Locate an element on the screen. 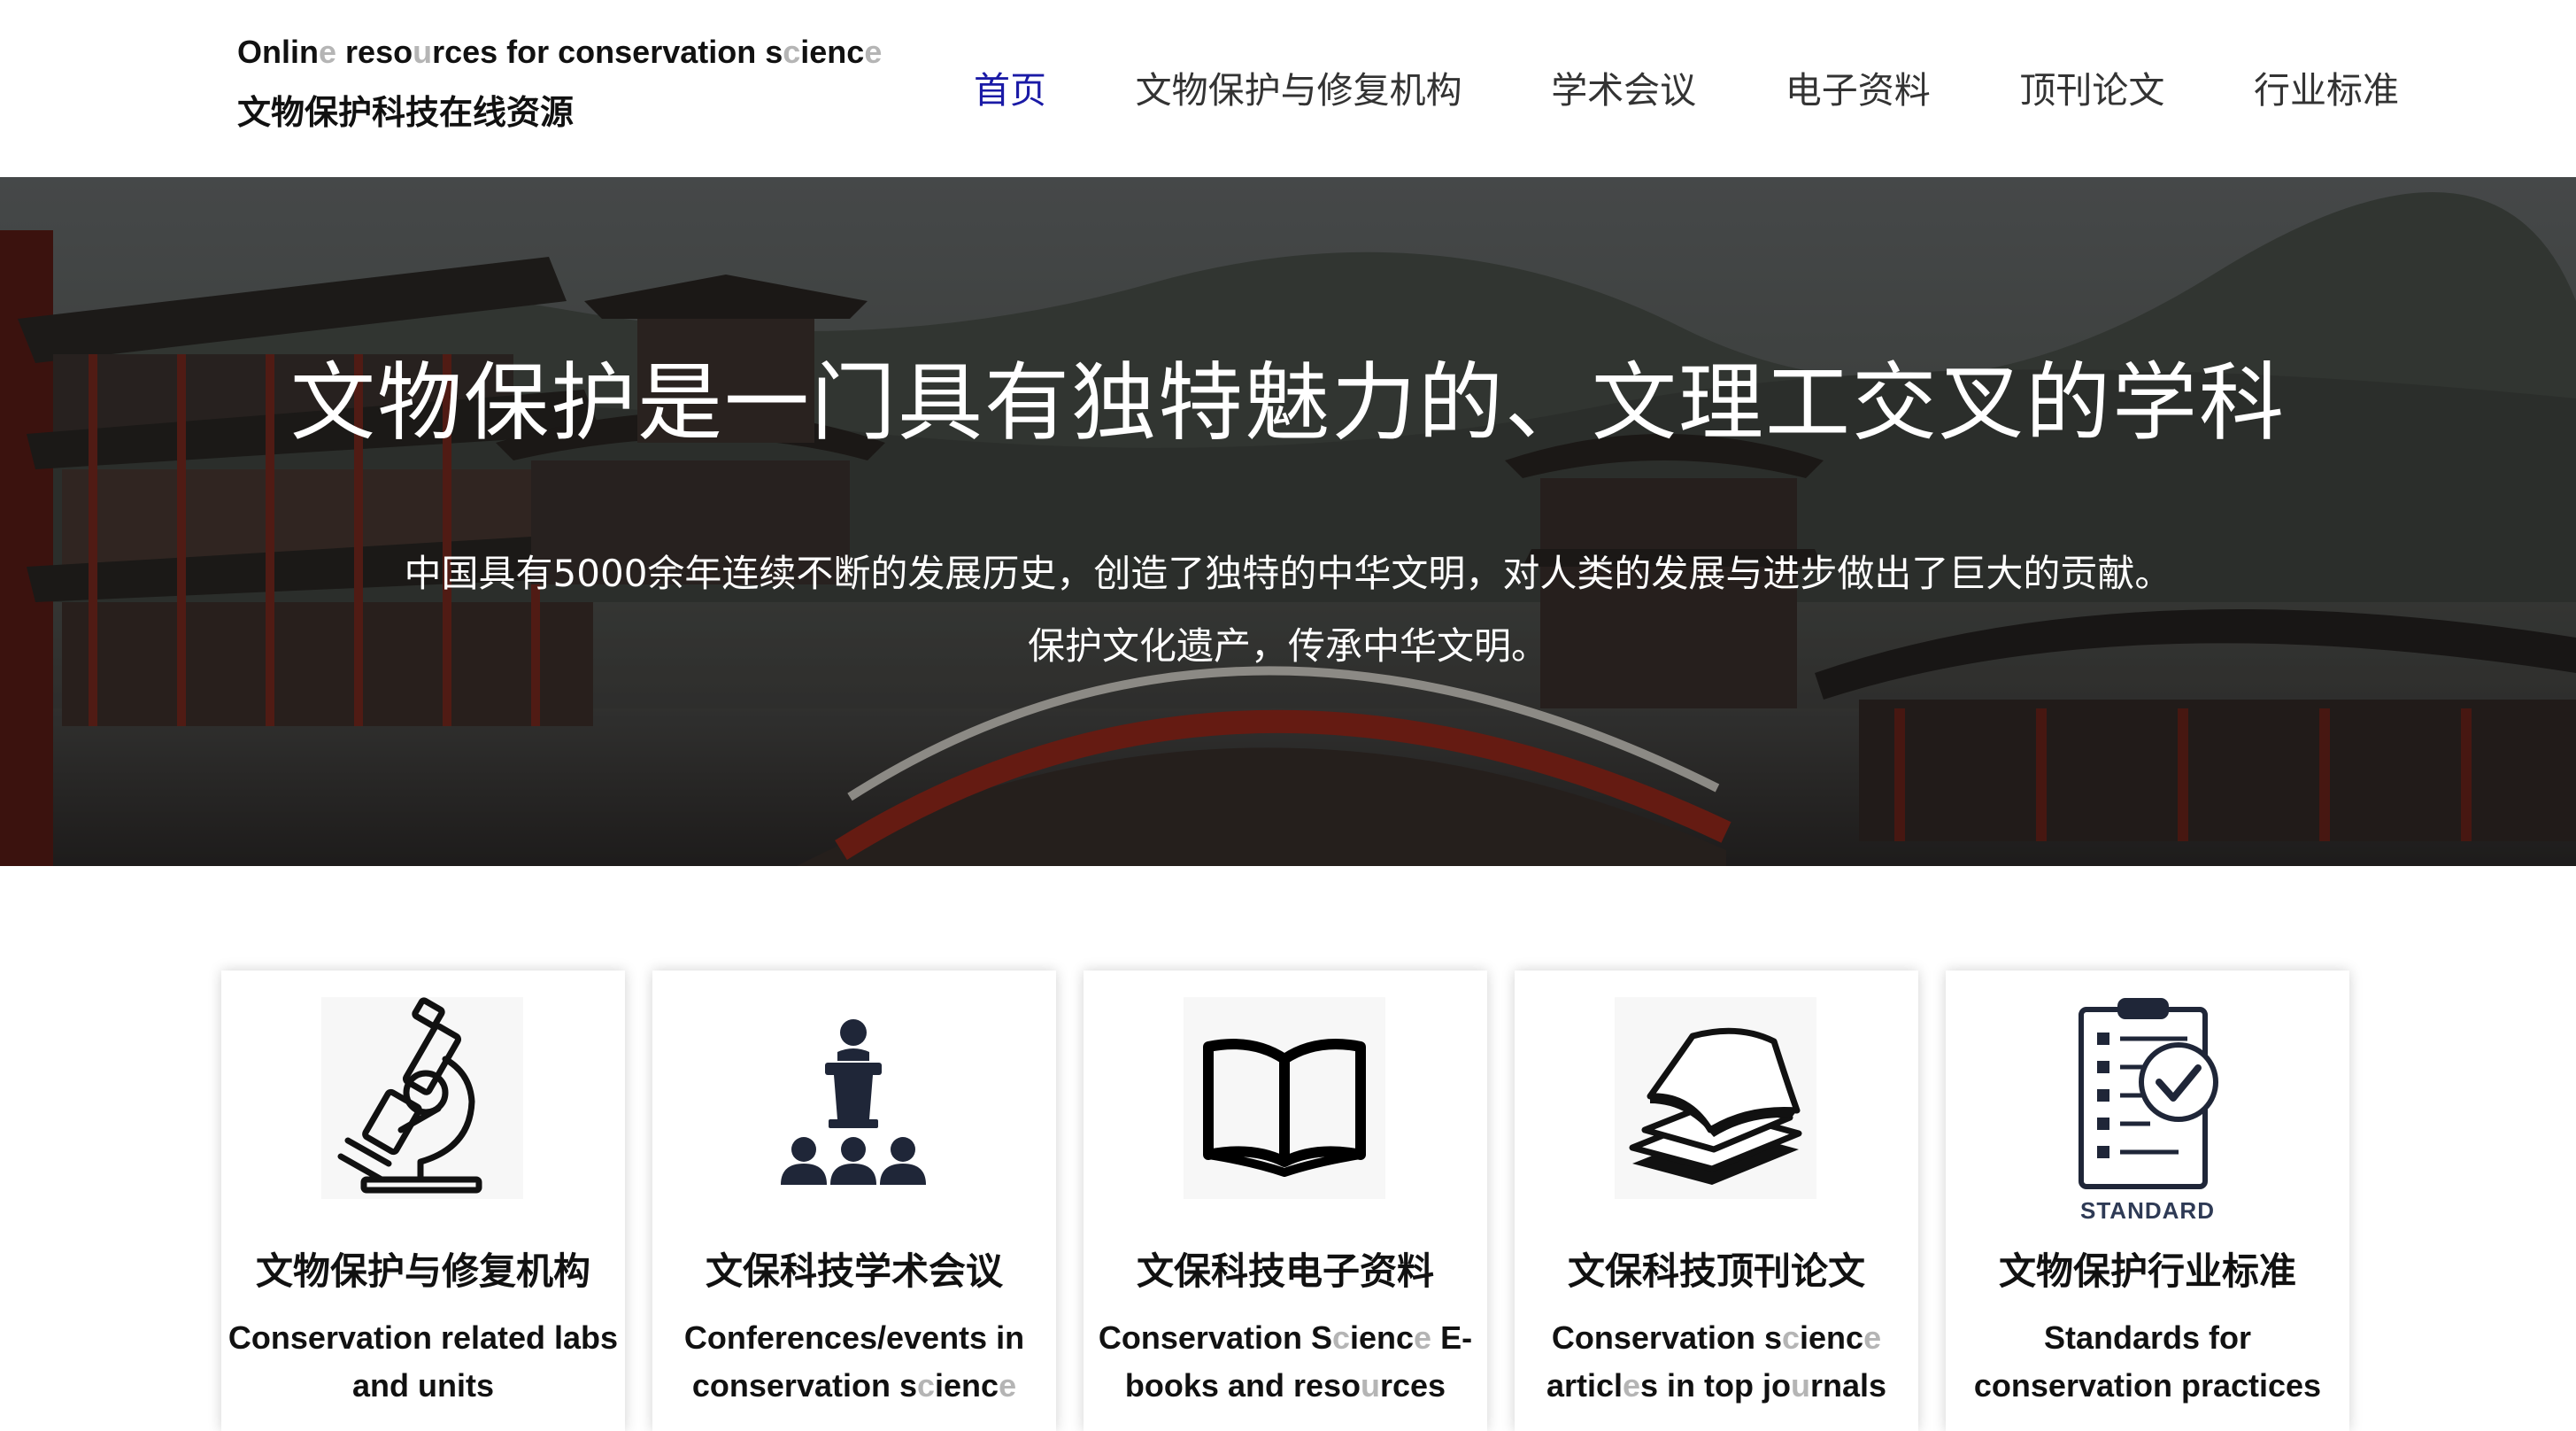  card-description-line: Conservation related labs is located at coordinates (423, 1338).